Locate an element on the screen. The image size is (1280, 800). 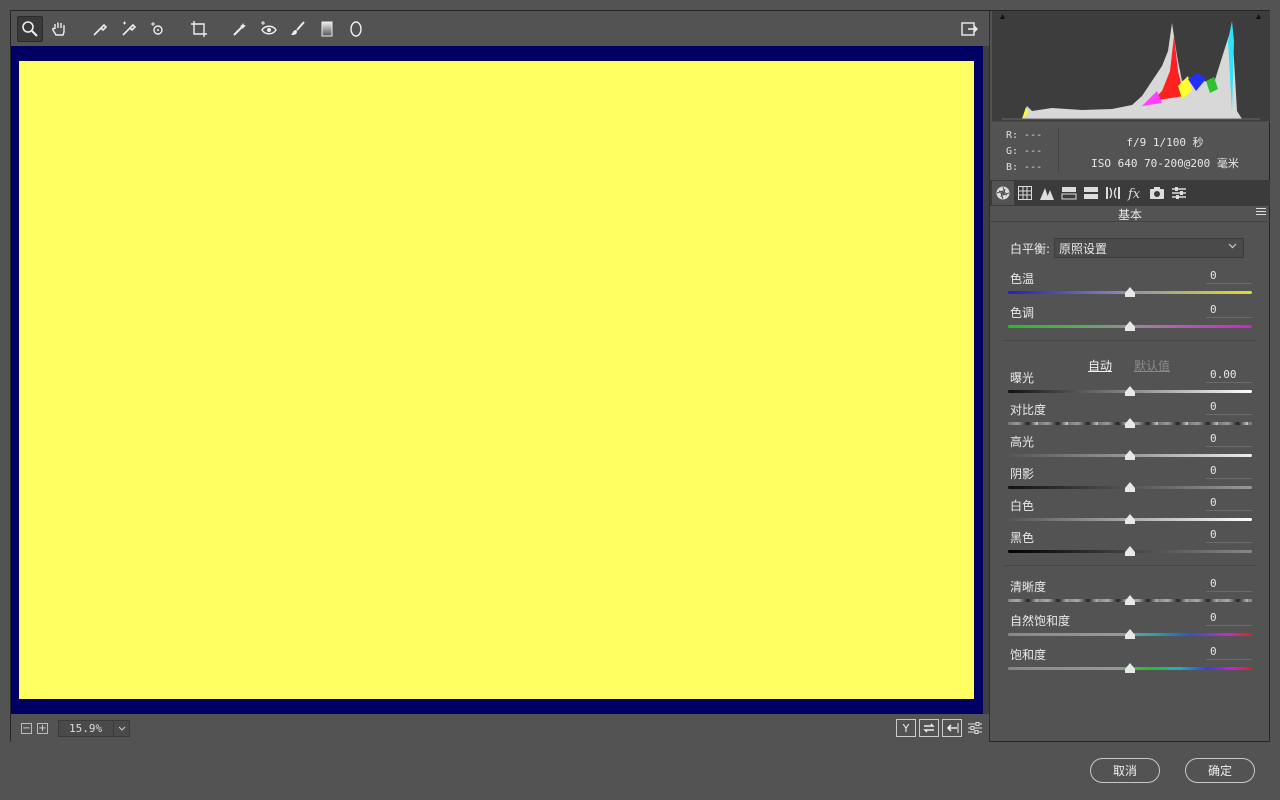
tint-thumb is located at coordinates (1130, 326).